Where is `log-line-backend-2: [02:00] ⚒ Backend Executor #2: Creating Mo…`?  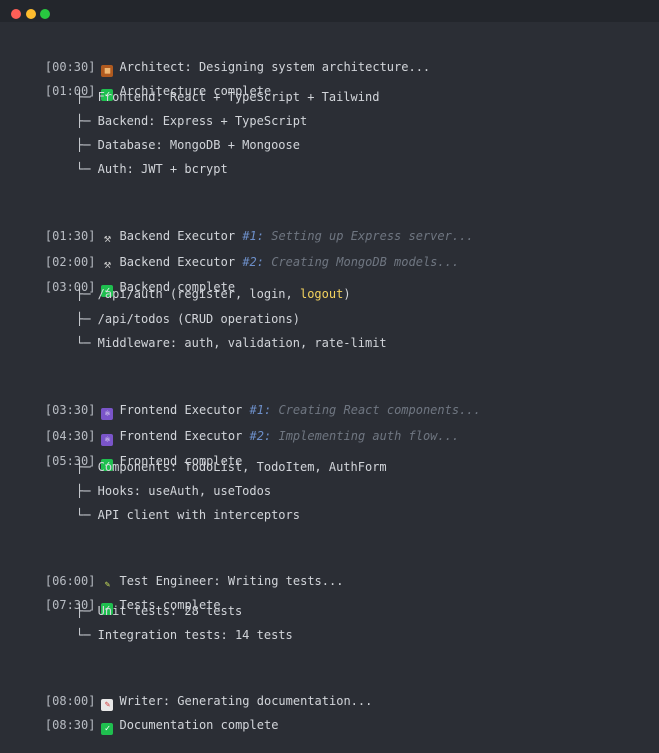
log-line-backend-2: [02:00] ⚒ Backend Executor #2: Creating Mo… is located at coordinates (237, 252).